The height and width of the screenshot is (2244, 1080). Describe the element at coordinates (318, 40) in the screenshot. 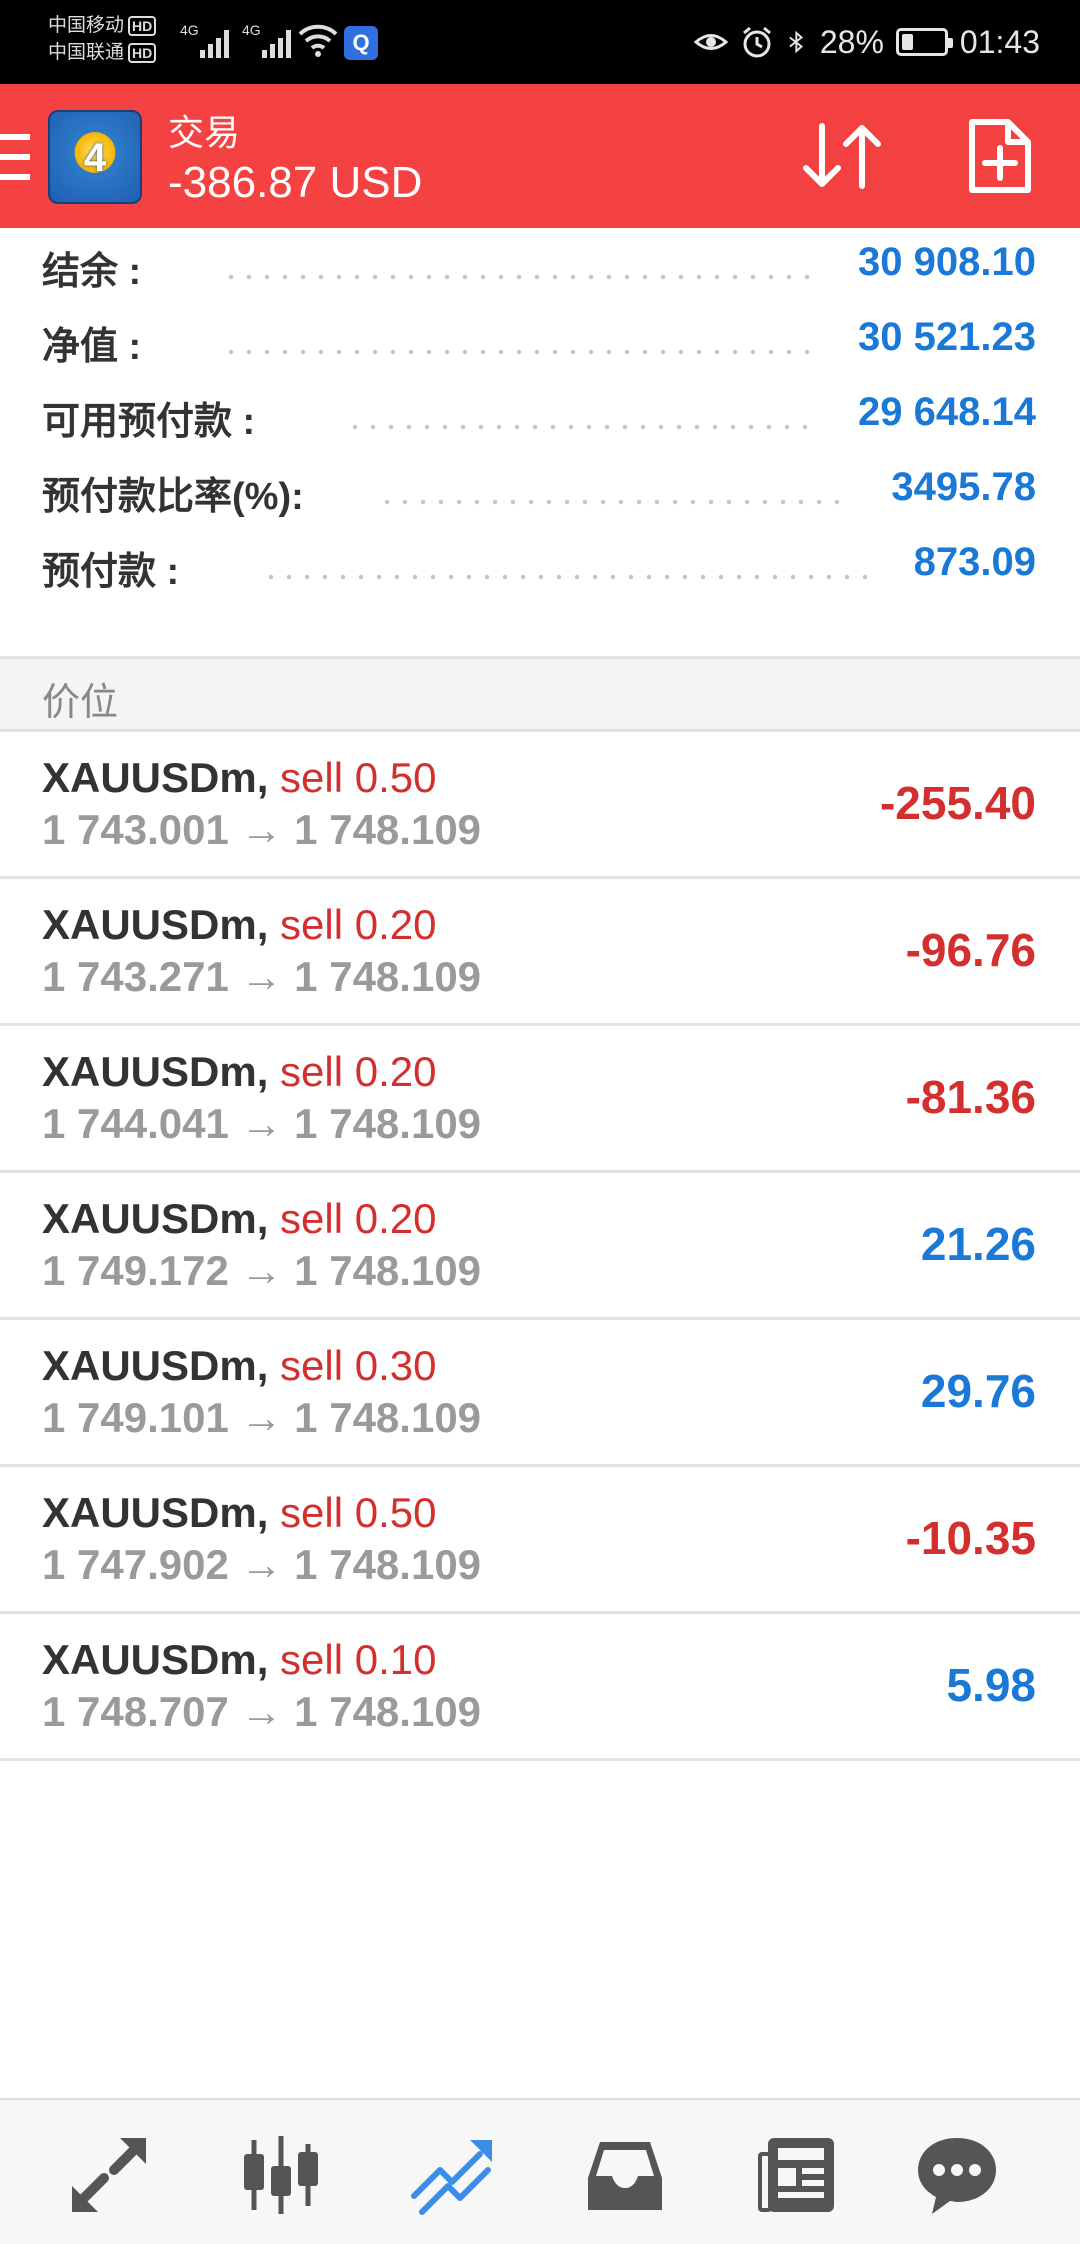

I see `wifi-icon` at that location.